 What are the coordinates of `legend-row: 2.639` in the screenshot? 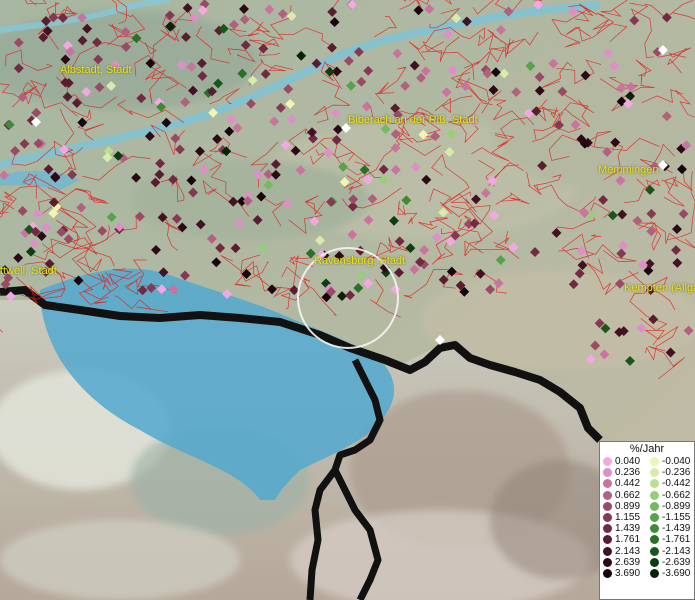 It's located at (623, 562).